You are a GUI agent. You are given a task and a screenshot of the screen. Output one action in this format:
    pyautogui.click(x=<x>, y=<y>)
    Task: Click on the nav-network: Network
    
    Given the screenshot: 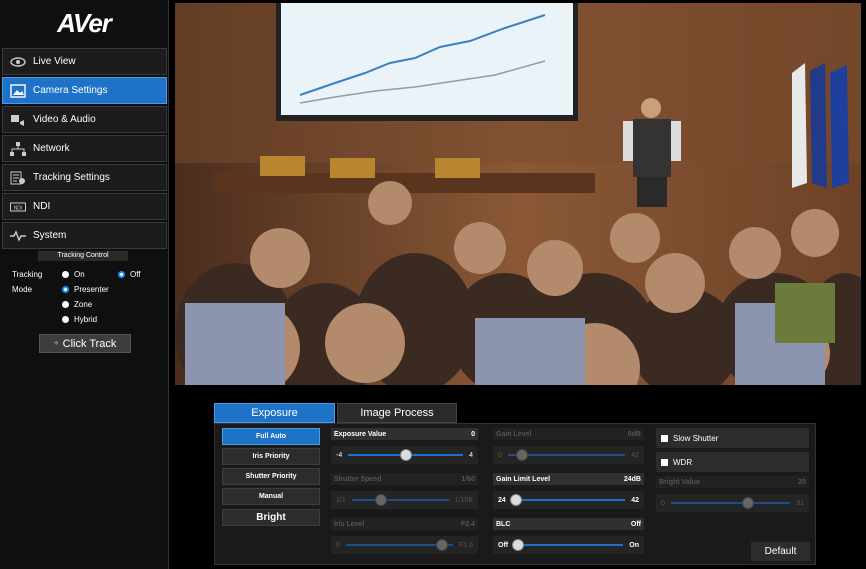 What is the action you would take?
    pyautogui.click(x=84, y=148)
    